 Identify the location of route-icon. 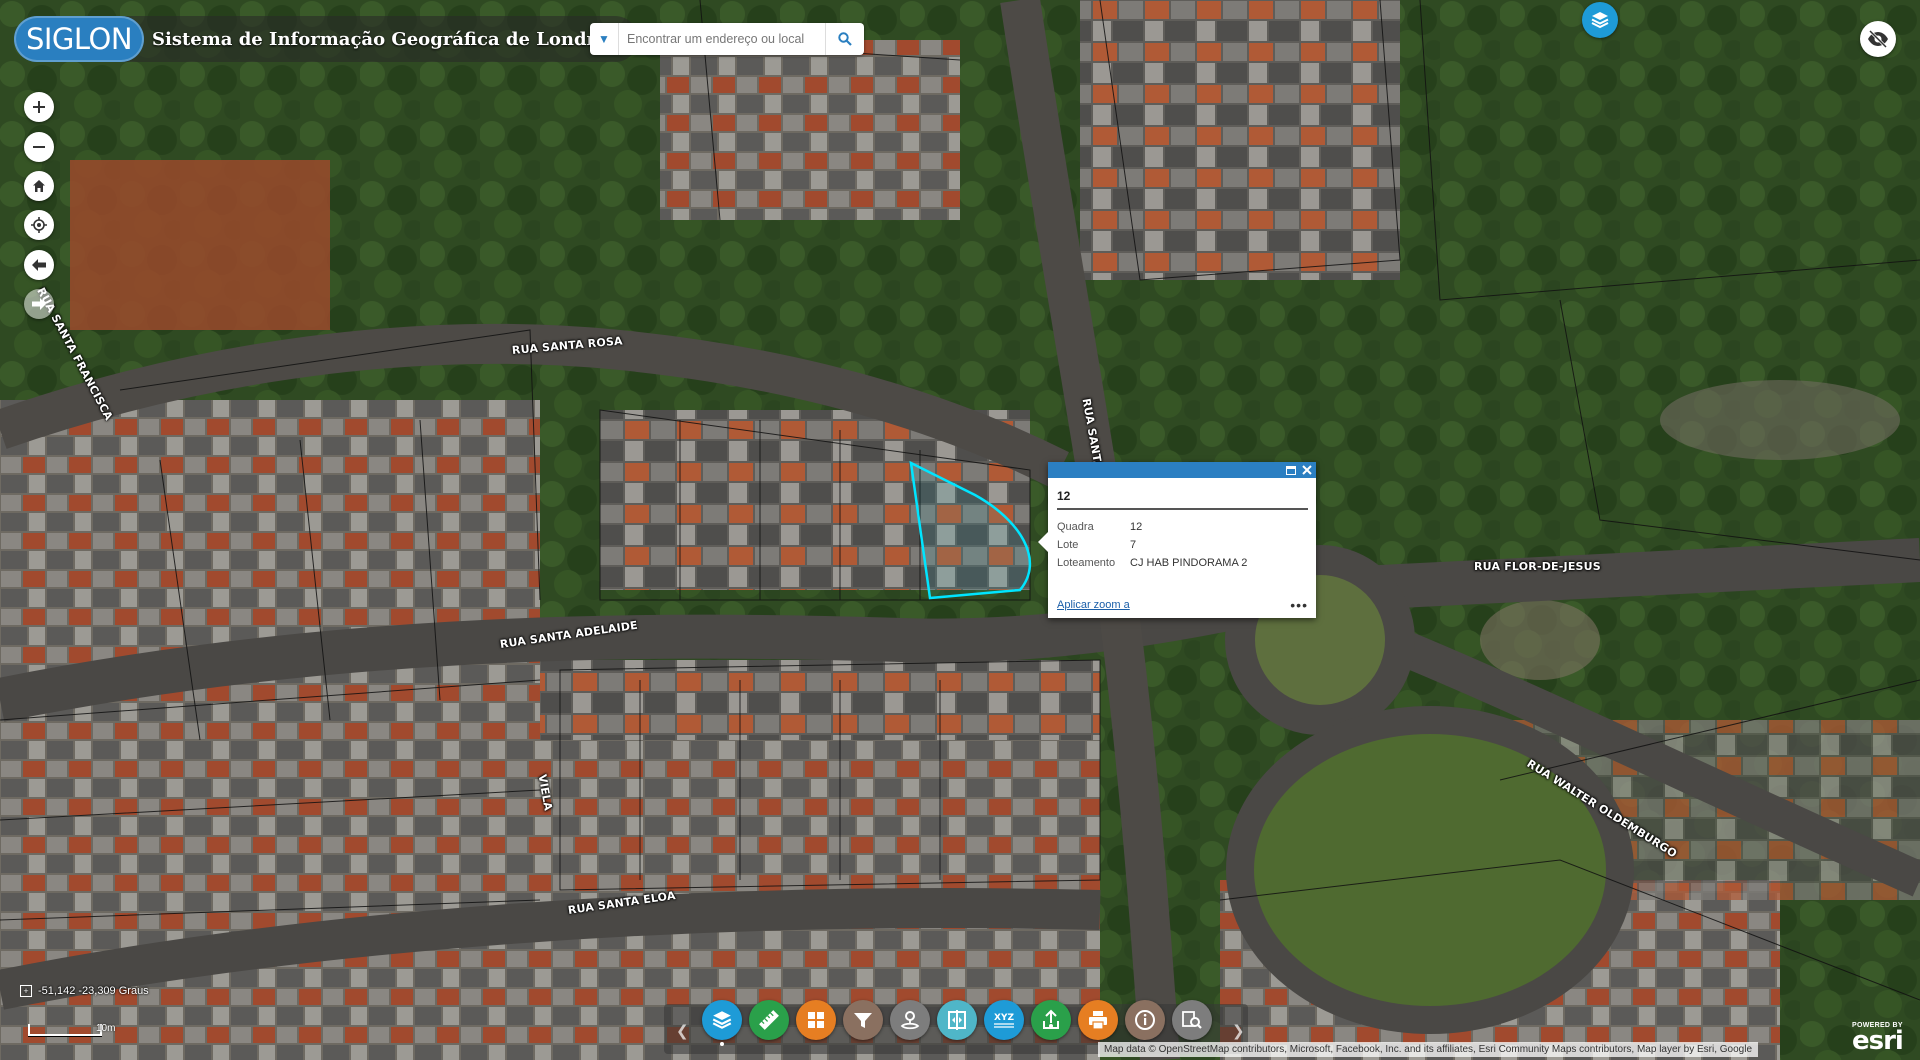
(910, 1020).